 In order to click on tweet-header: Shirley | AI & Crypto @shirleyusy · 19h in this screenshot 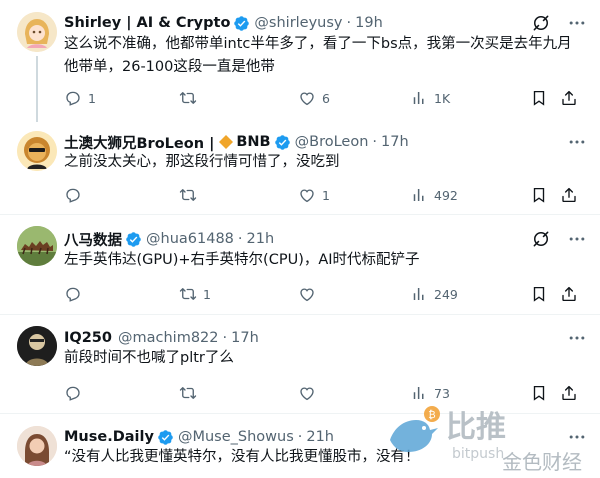, I will do `click(223, 23)`.